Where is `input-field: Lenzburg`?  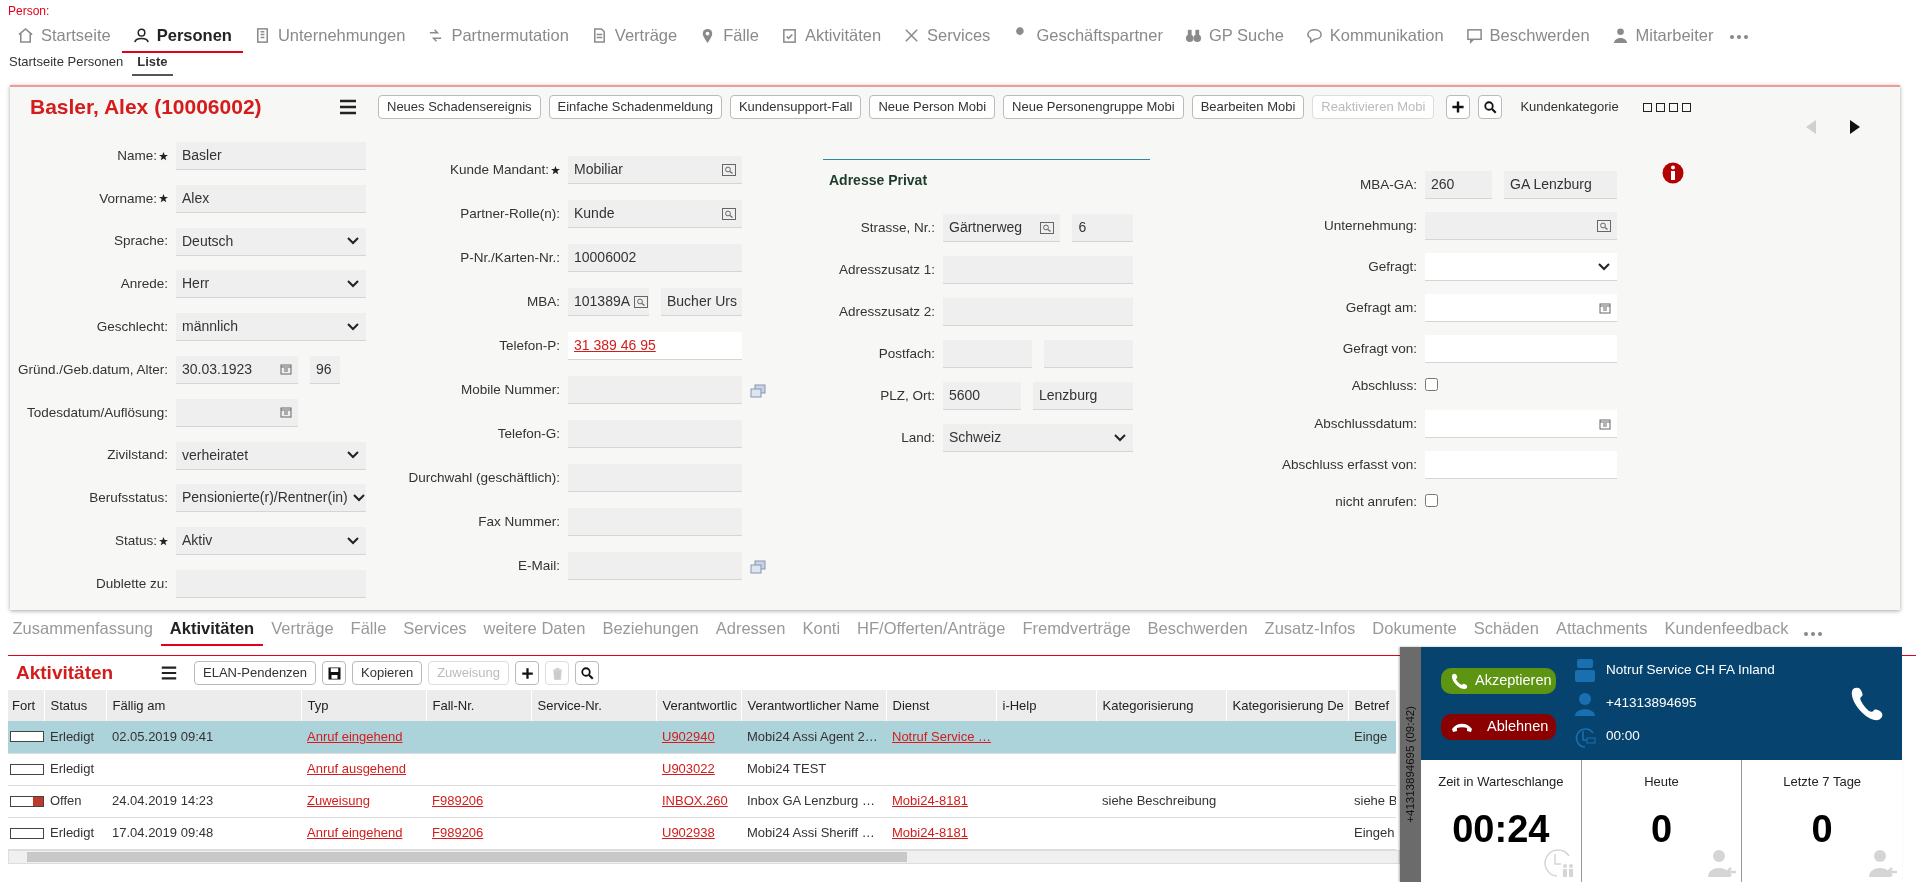
input-field: Lenzburg is located at coordinates (1083, 396).